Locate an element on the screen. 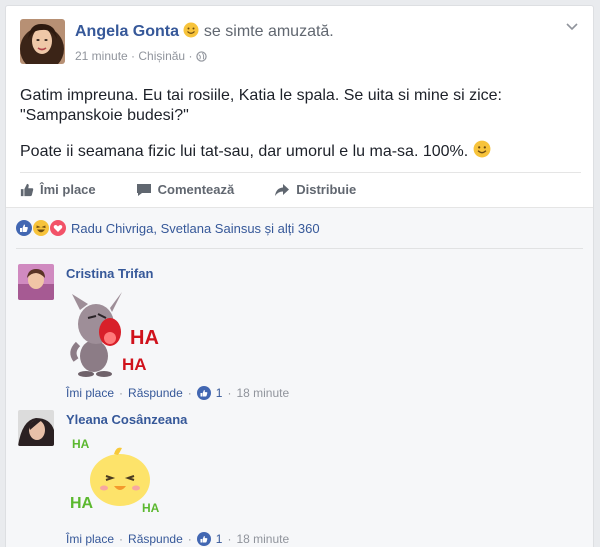 This screenshot has width=600, height=547. divider is located at coordinates (299, 248).